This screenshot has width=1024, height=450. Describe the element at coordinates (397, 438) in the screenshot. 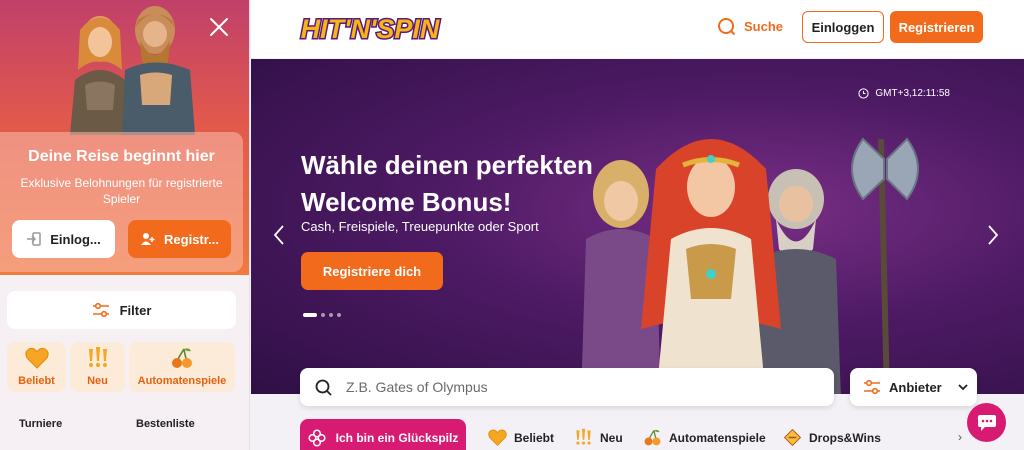

I see `lucky-label: Ich bin ein Glückspilz` at that location.